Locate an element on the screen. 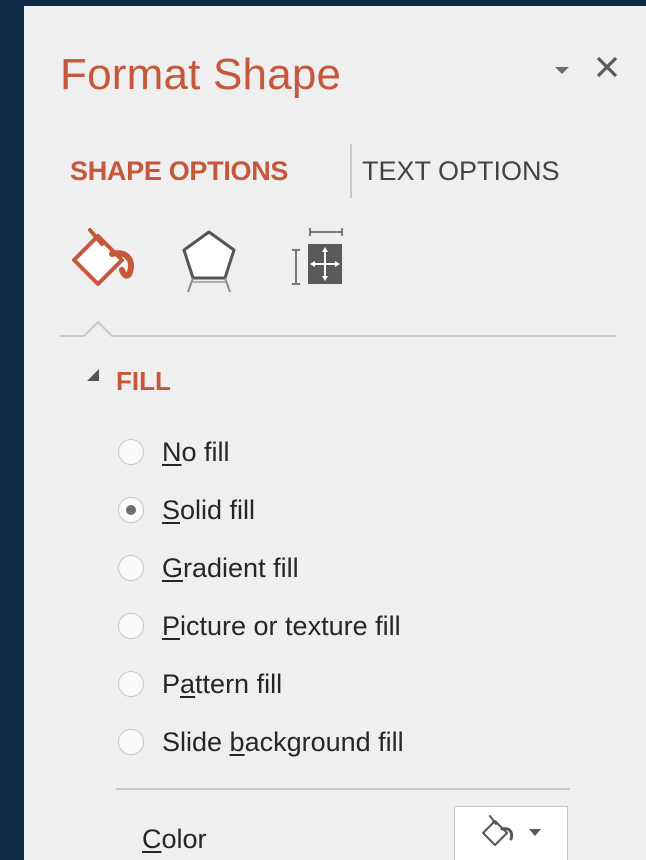 The width and height of the screenshot is (646, 860). radio-label: Picture or texture fill is located at coordinates (281, 625).